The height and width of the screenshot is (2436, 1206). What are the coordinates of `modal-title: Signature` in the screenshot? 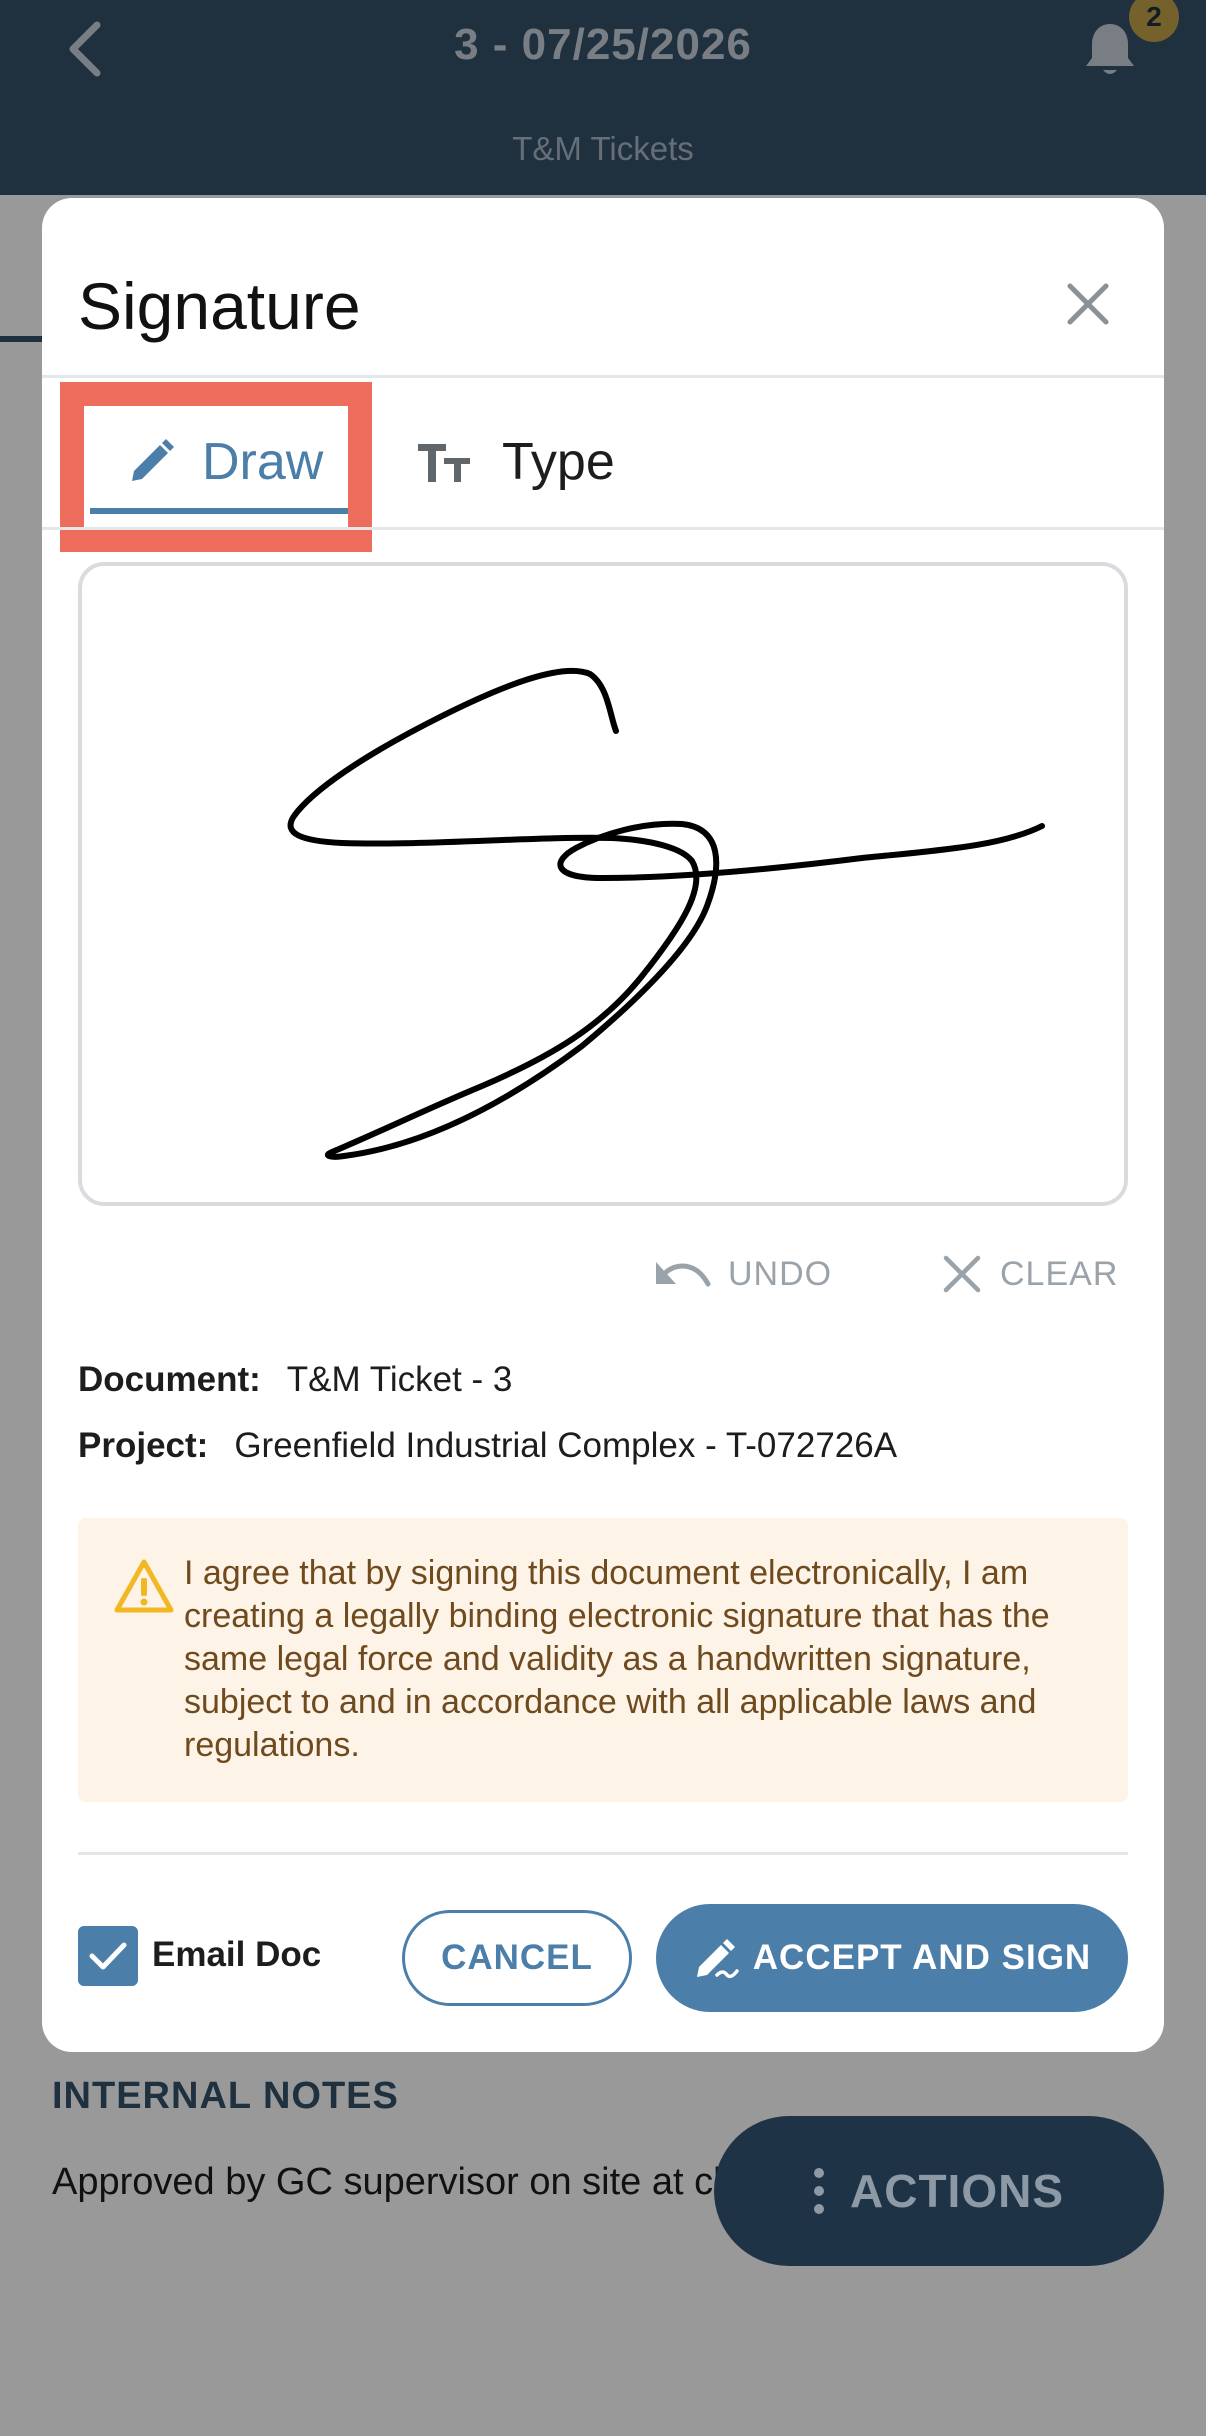 It's located at (219, 306).